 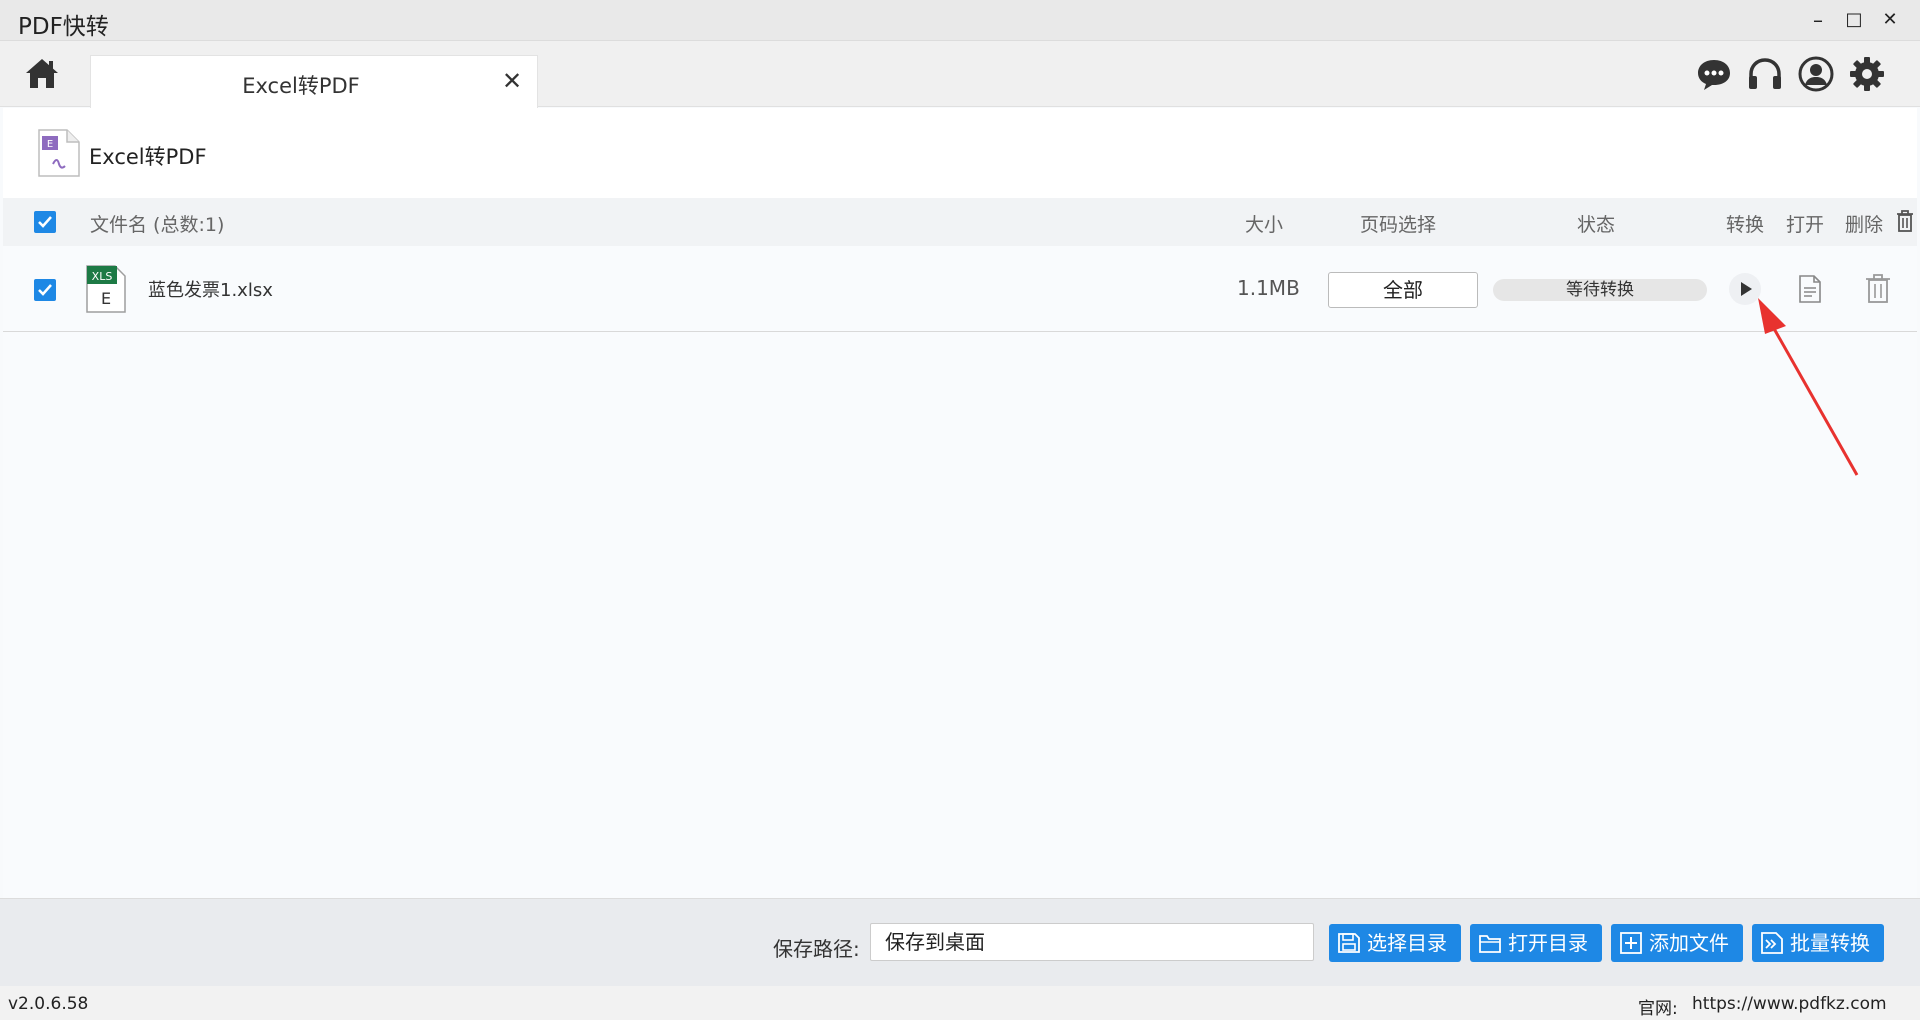 I want to click on save-path-label: 保存路径:, so click(x=816, y=949).